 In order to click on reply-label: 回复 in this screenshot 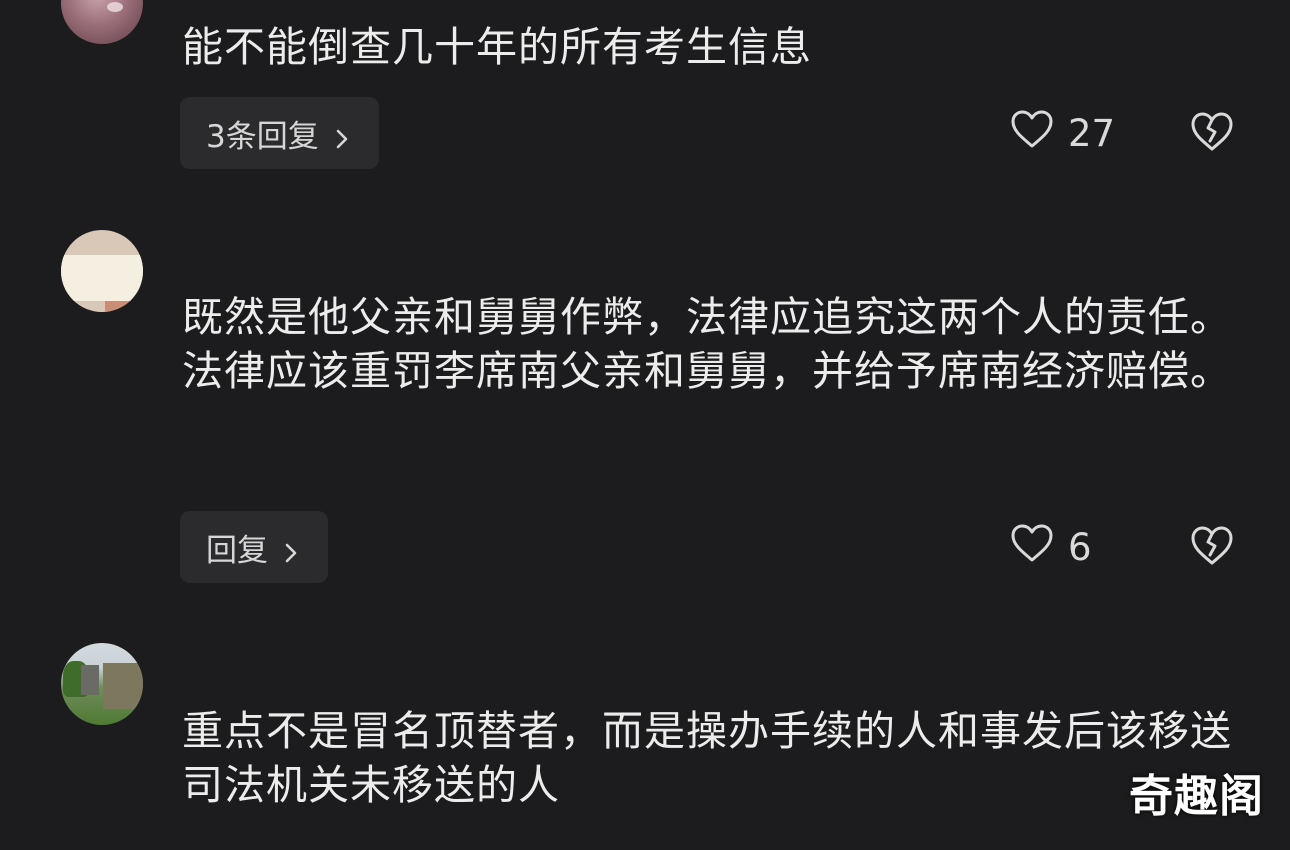, I will do `click(237, 550)`.